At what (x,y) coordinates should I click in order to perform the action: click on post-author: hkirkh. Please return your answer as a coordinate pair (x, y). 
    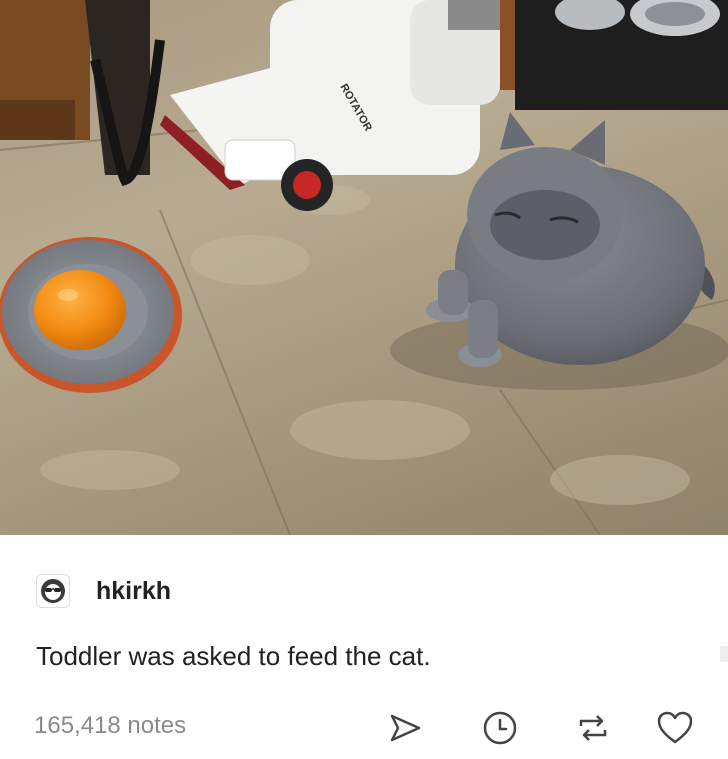
    Looking at the image, I should click on (103, 591).